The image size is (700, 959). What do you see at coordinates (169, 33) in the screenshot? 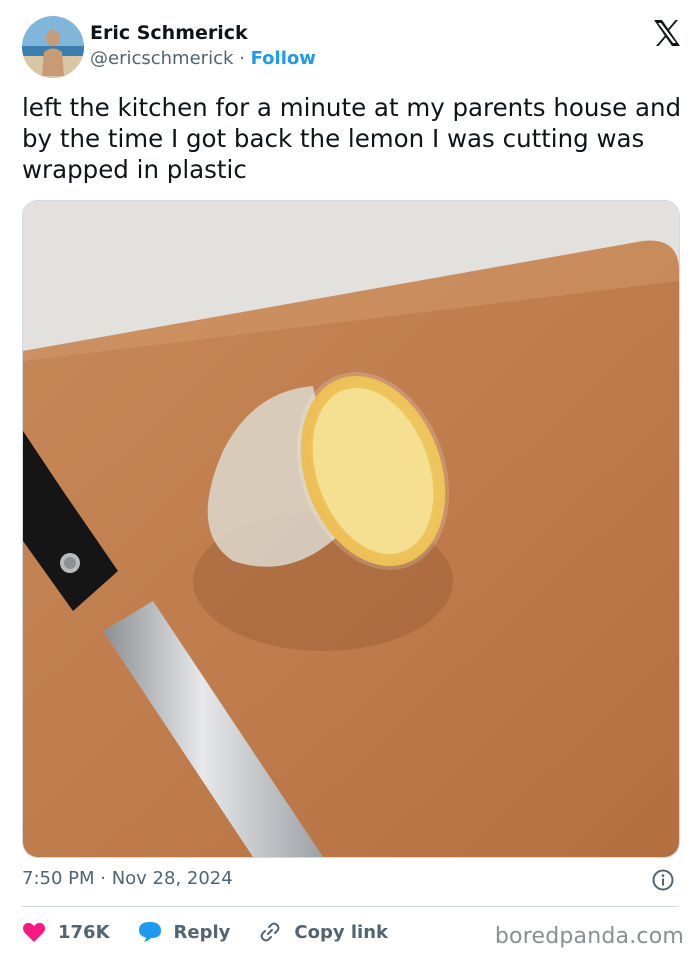
I see `author-name: Eric Schmerick` at bounding box center [169, 33].